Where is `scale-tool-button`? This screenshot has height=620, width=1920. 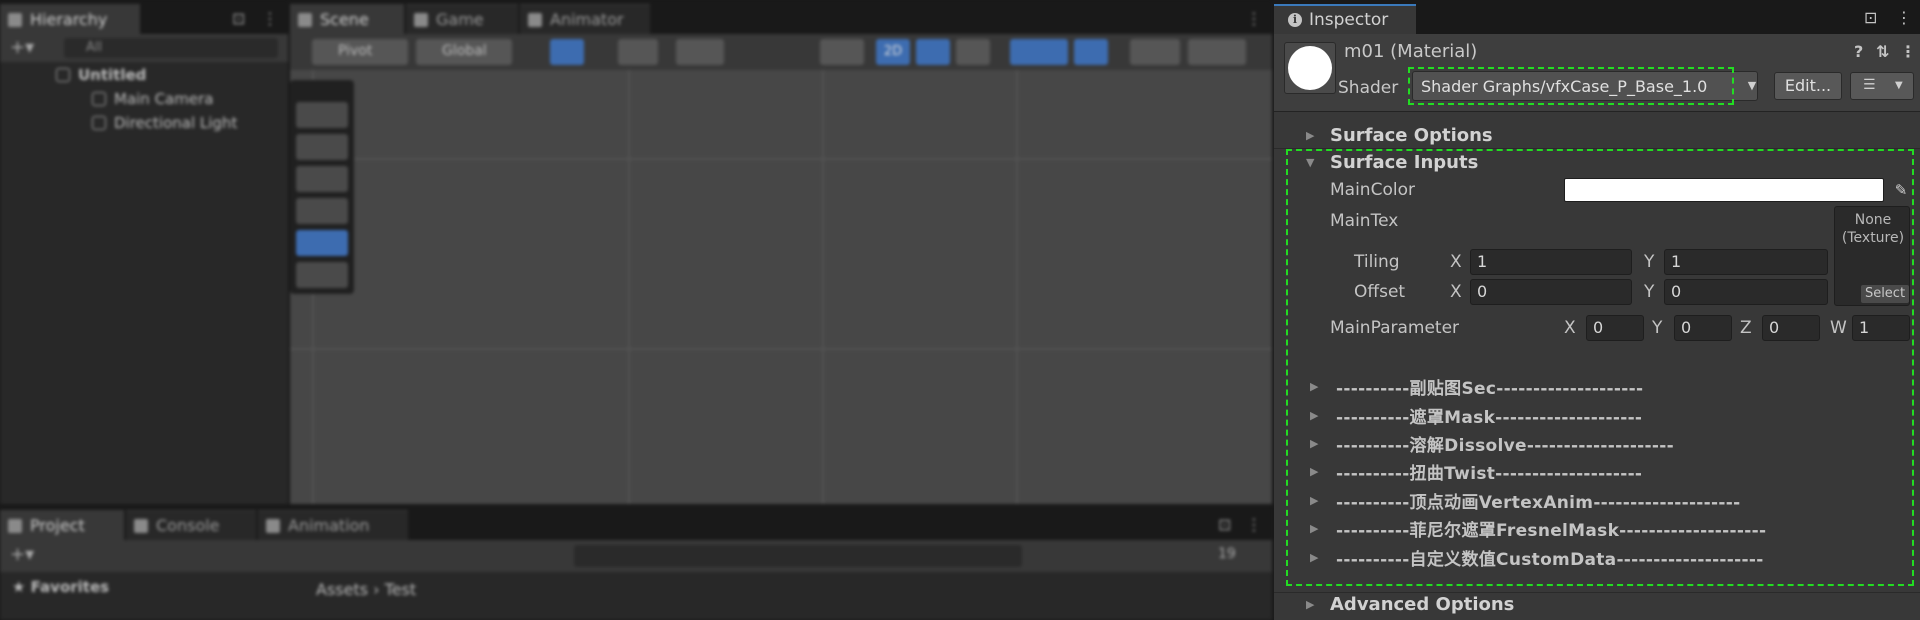
scale-tool-button is located at coordinates (322, 211).